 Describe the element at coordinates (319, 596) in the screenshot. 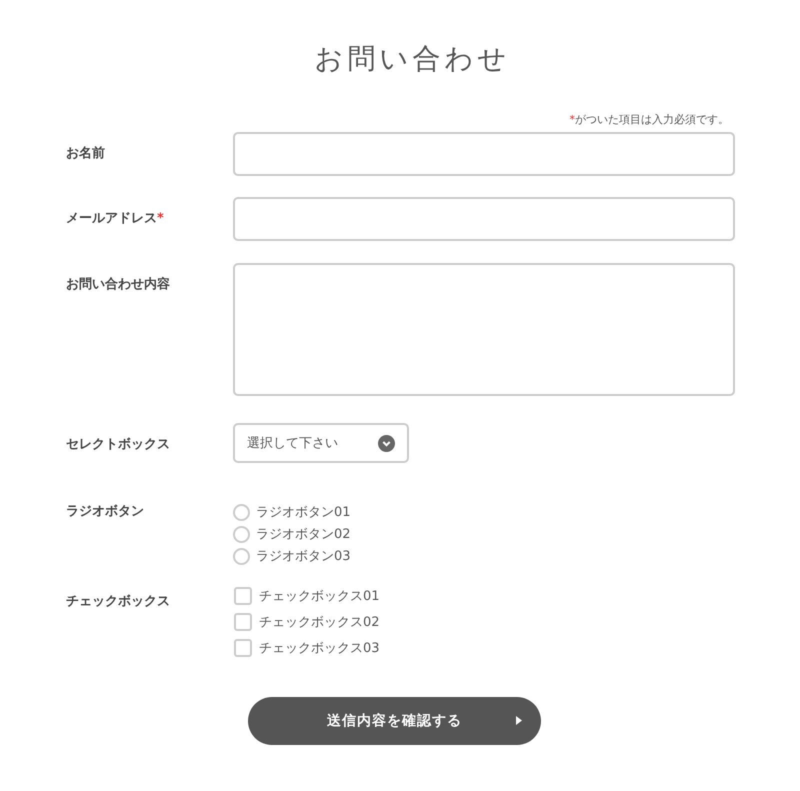

I see `checkbox-label: チェックボックス01` at that location.